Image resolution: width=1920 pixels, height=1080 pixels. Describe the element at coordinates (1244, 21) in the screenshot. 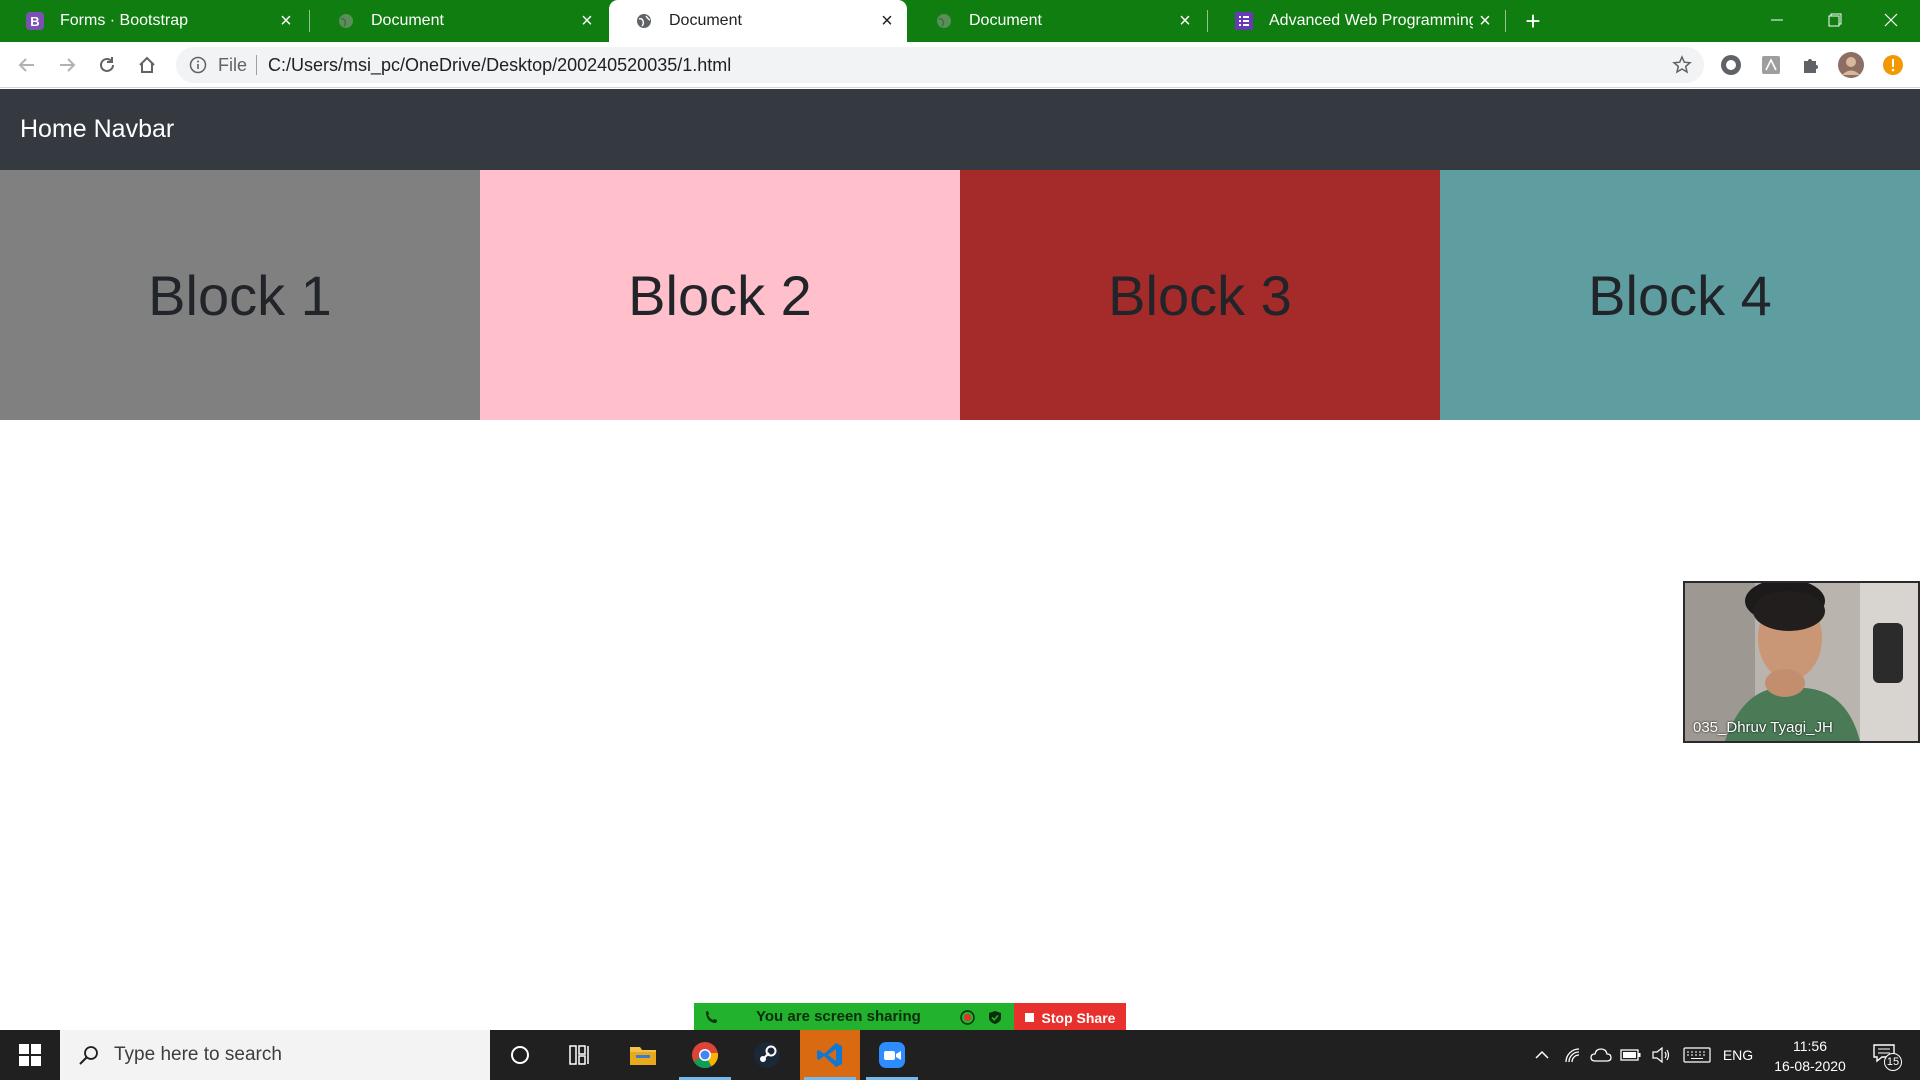

I see `form-list-icon` at that location.